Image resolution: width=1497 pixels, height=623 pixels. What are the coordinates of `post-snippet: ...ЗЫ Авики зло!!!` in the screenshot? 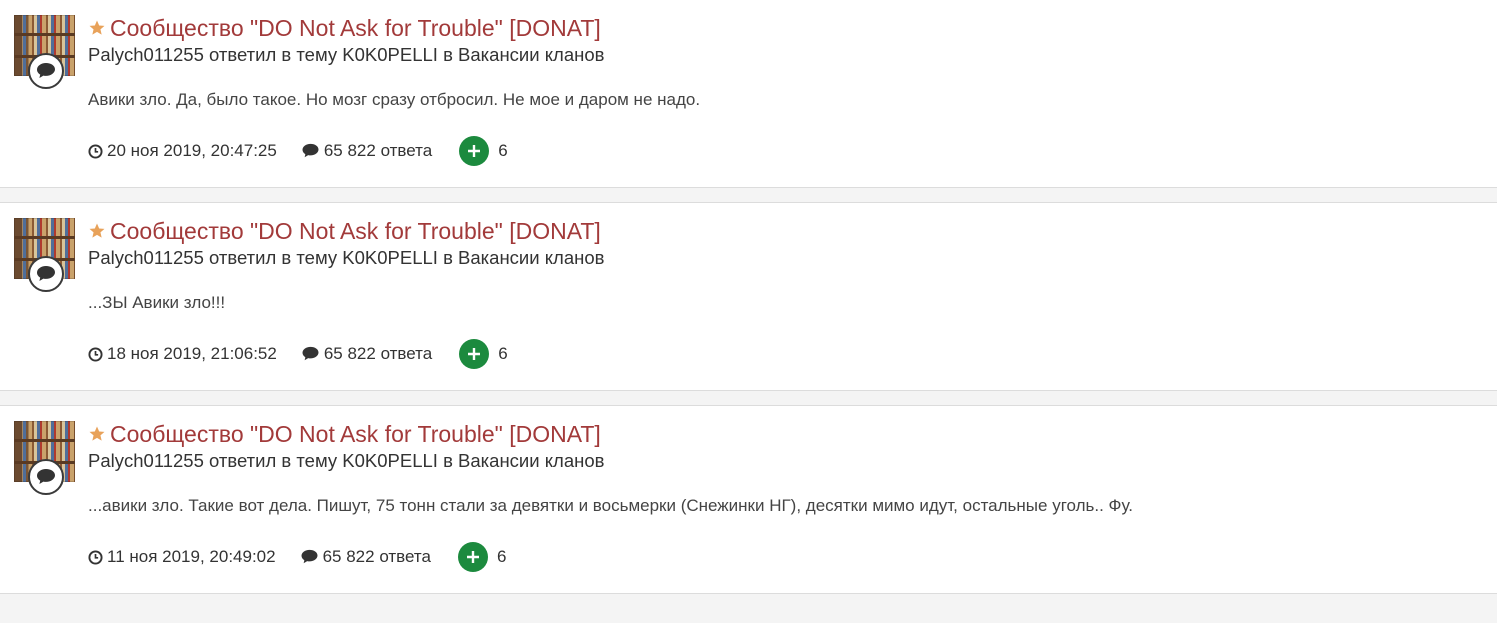 It's located at (157, 302).